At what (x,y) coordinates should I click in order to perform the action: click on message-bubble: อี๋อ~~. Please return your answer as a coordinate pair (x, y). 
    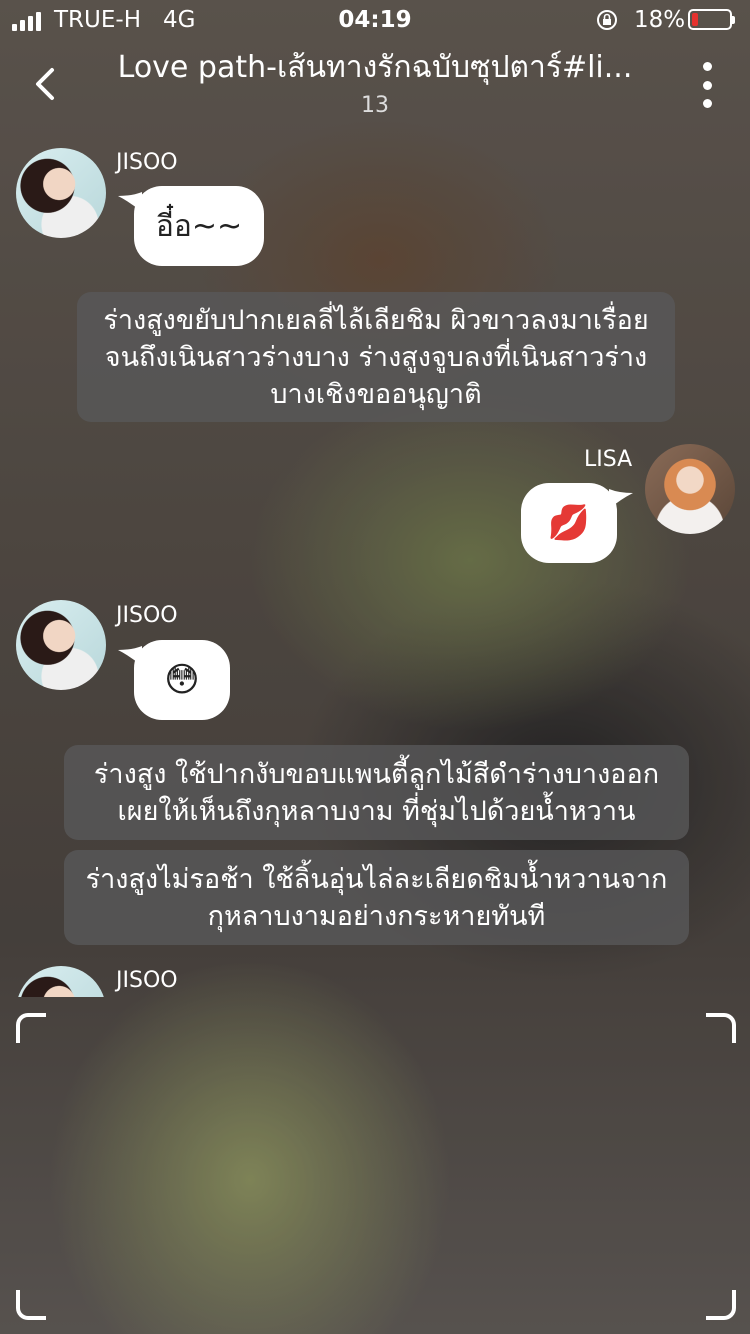
    Looking at the image, I should click on (191, 226).